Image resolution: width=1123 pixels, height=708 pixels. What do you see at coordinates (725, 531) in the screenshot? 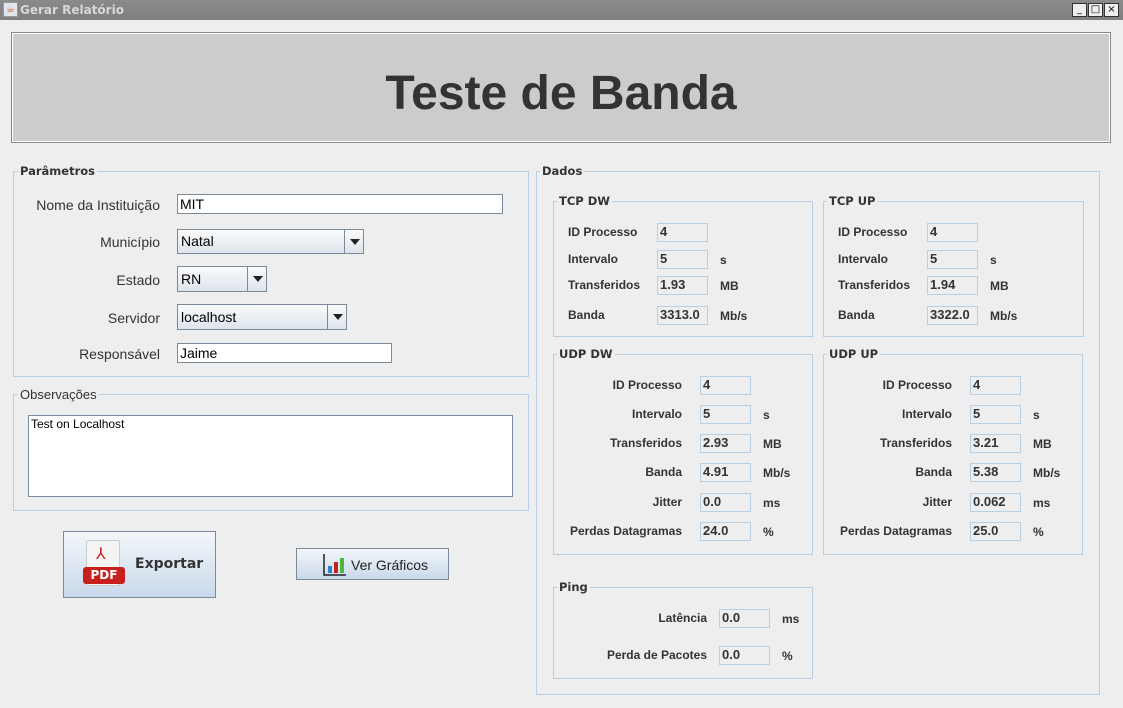
I see `udp-dw-value: 24.0` at bounding box center [725, 531].